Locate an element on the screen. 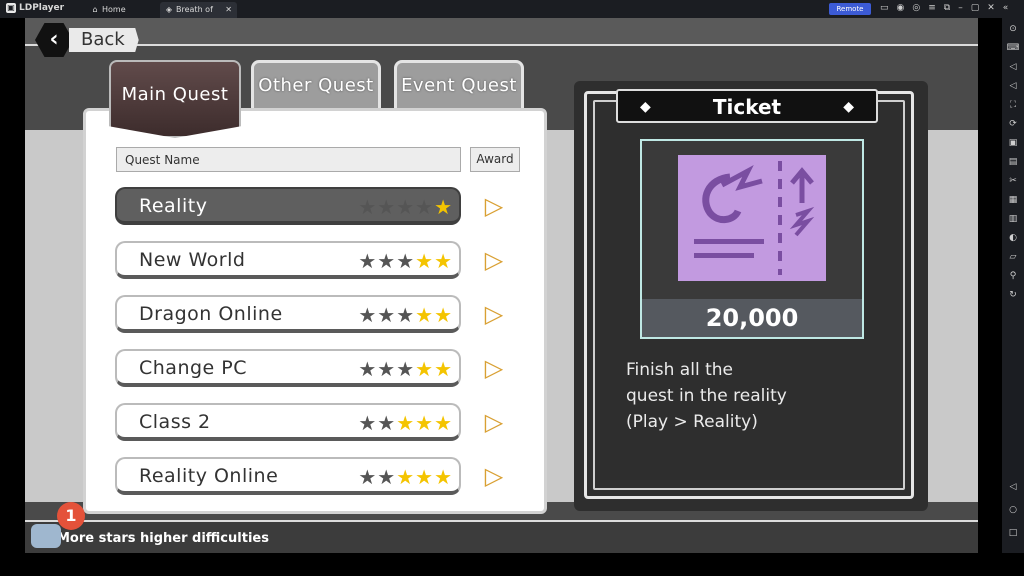 This screenshot has width=1024, height=576. ticket-icon is located at coordinates (752, 218).